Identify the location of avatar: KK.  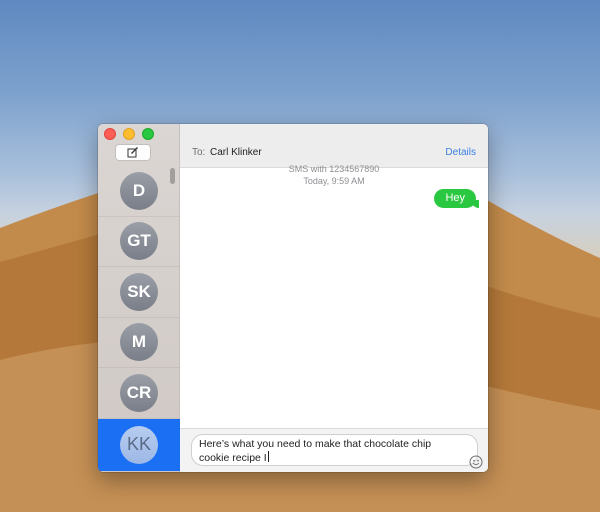
(139, 444).